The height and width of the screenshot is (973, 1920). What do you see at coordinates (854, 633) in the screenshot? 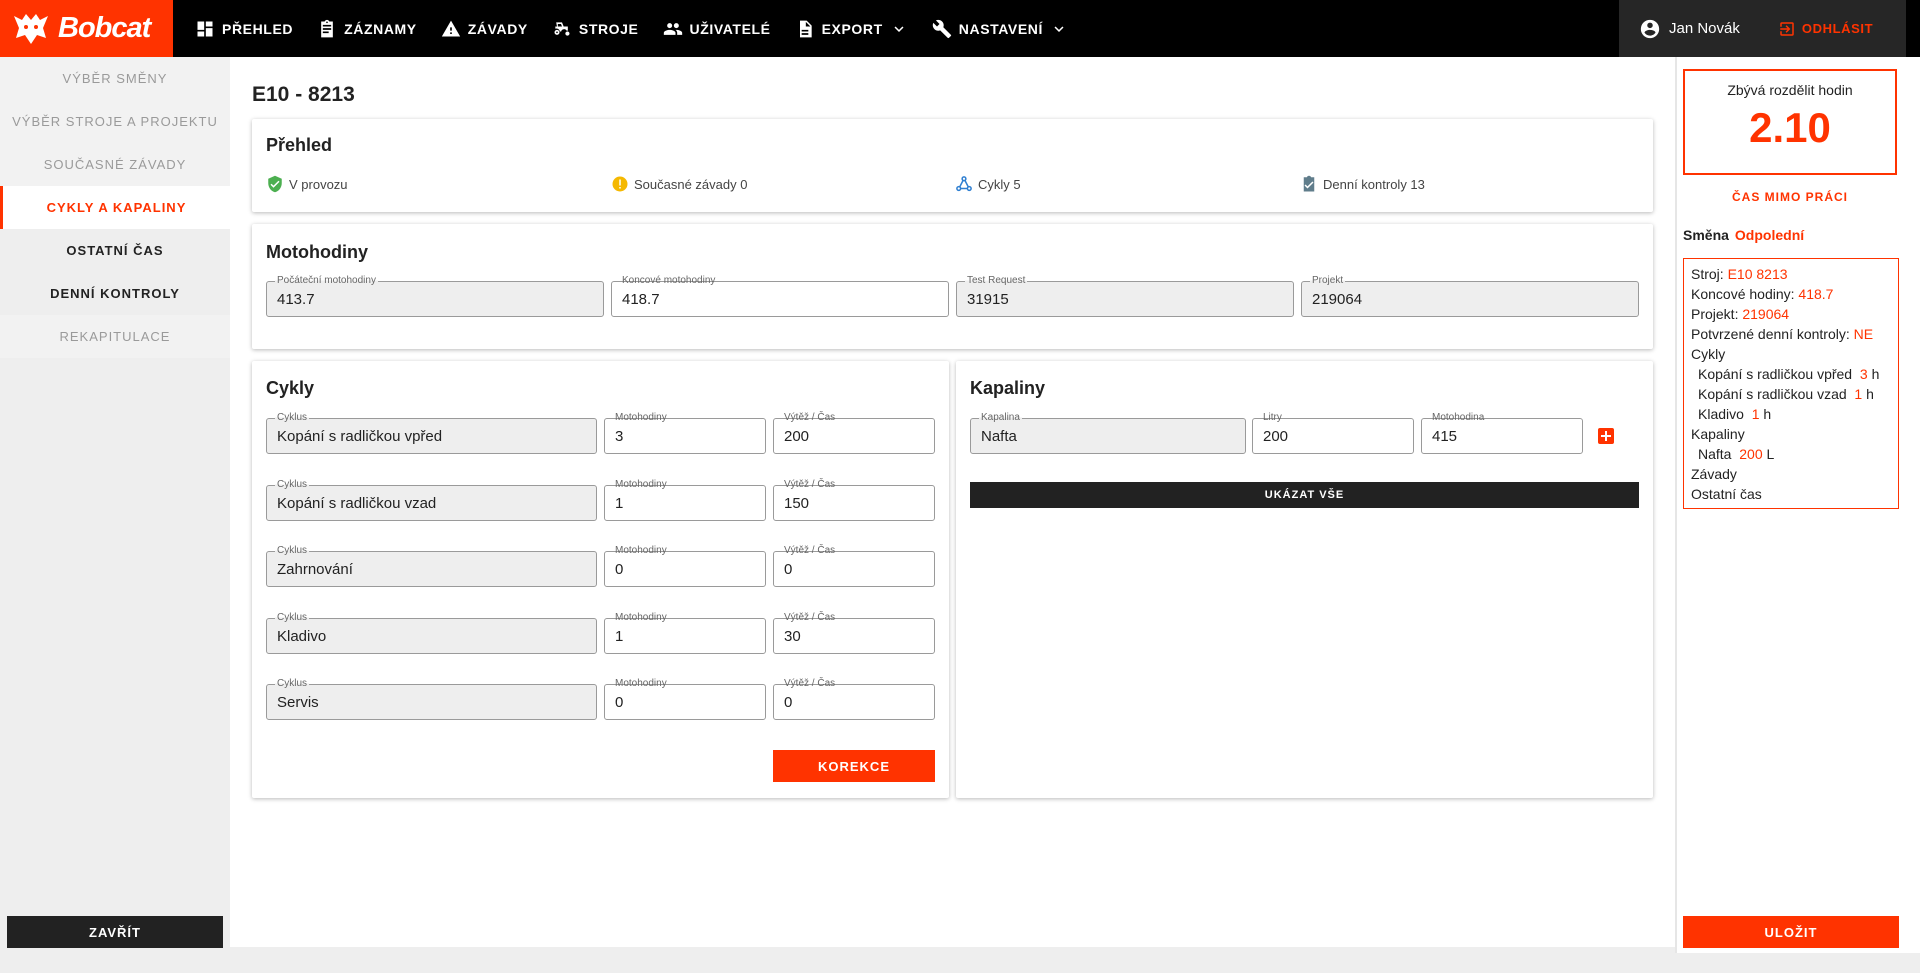
I see `cycle-yield-input: Výtěž / Čas 30` at bounding box center [854, 633].